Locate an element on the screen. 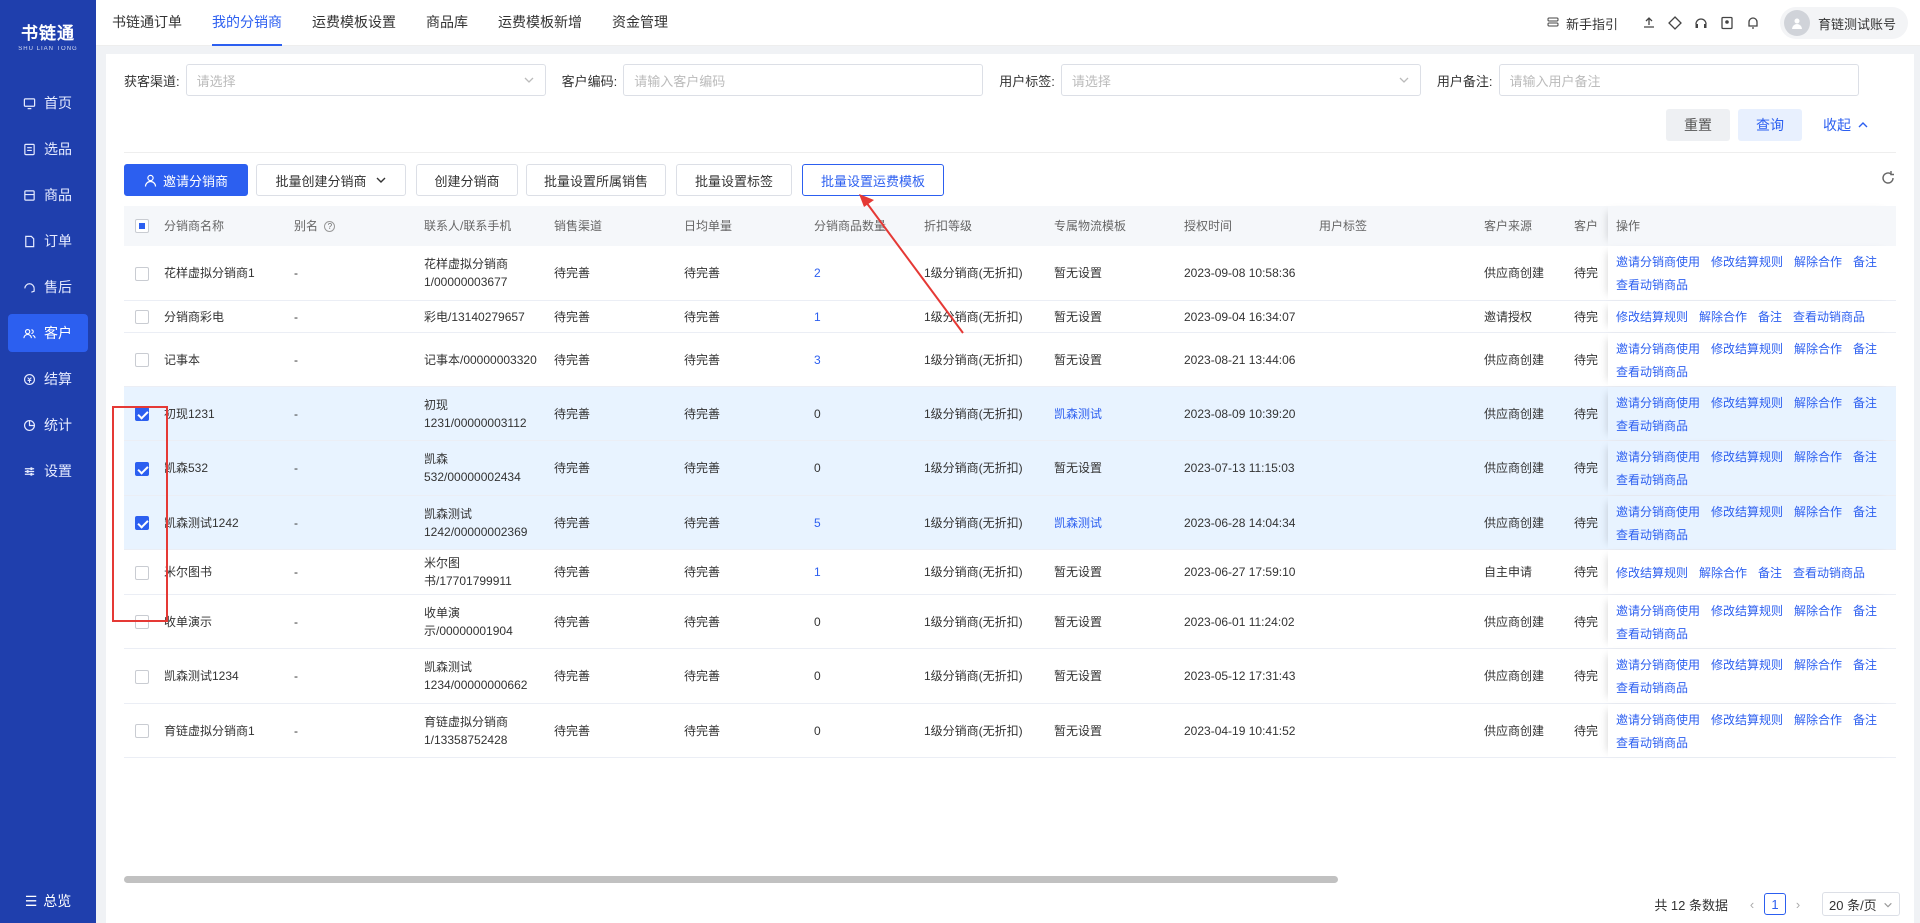  contact-card-icon is located at coordinates (1727, 23).